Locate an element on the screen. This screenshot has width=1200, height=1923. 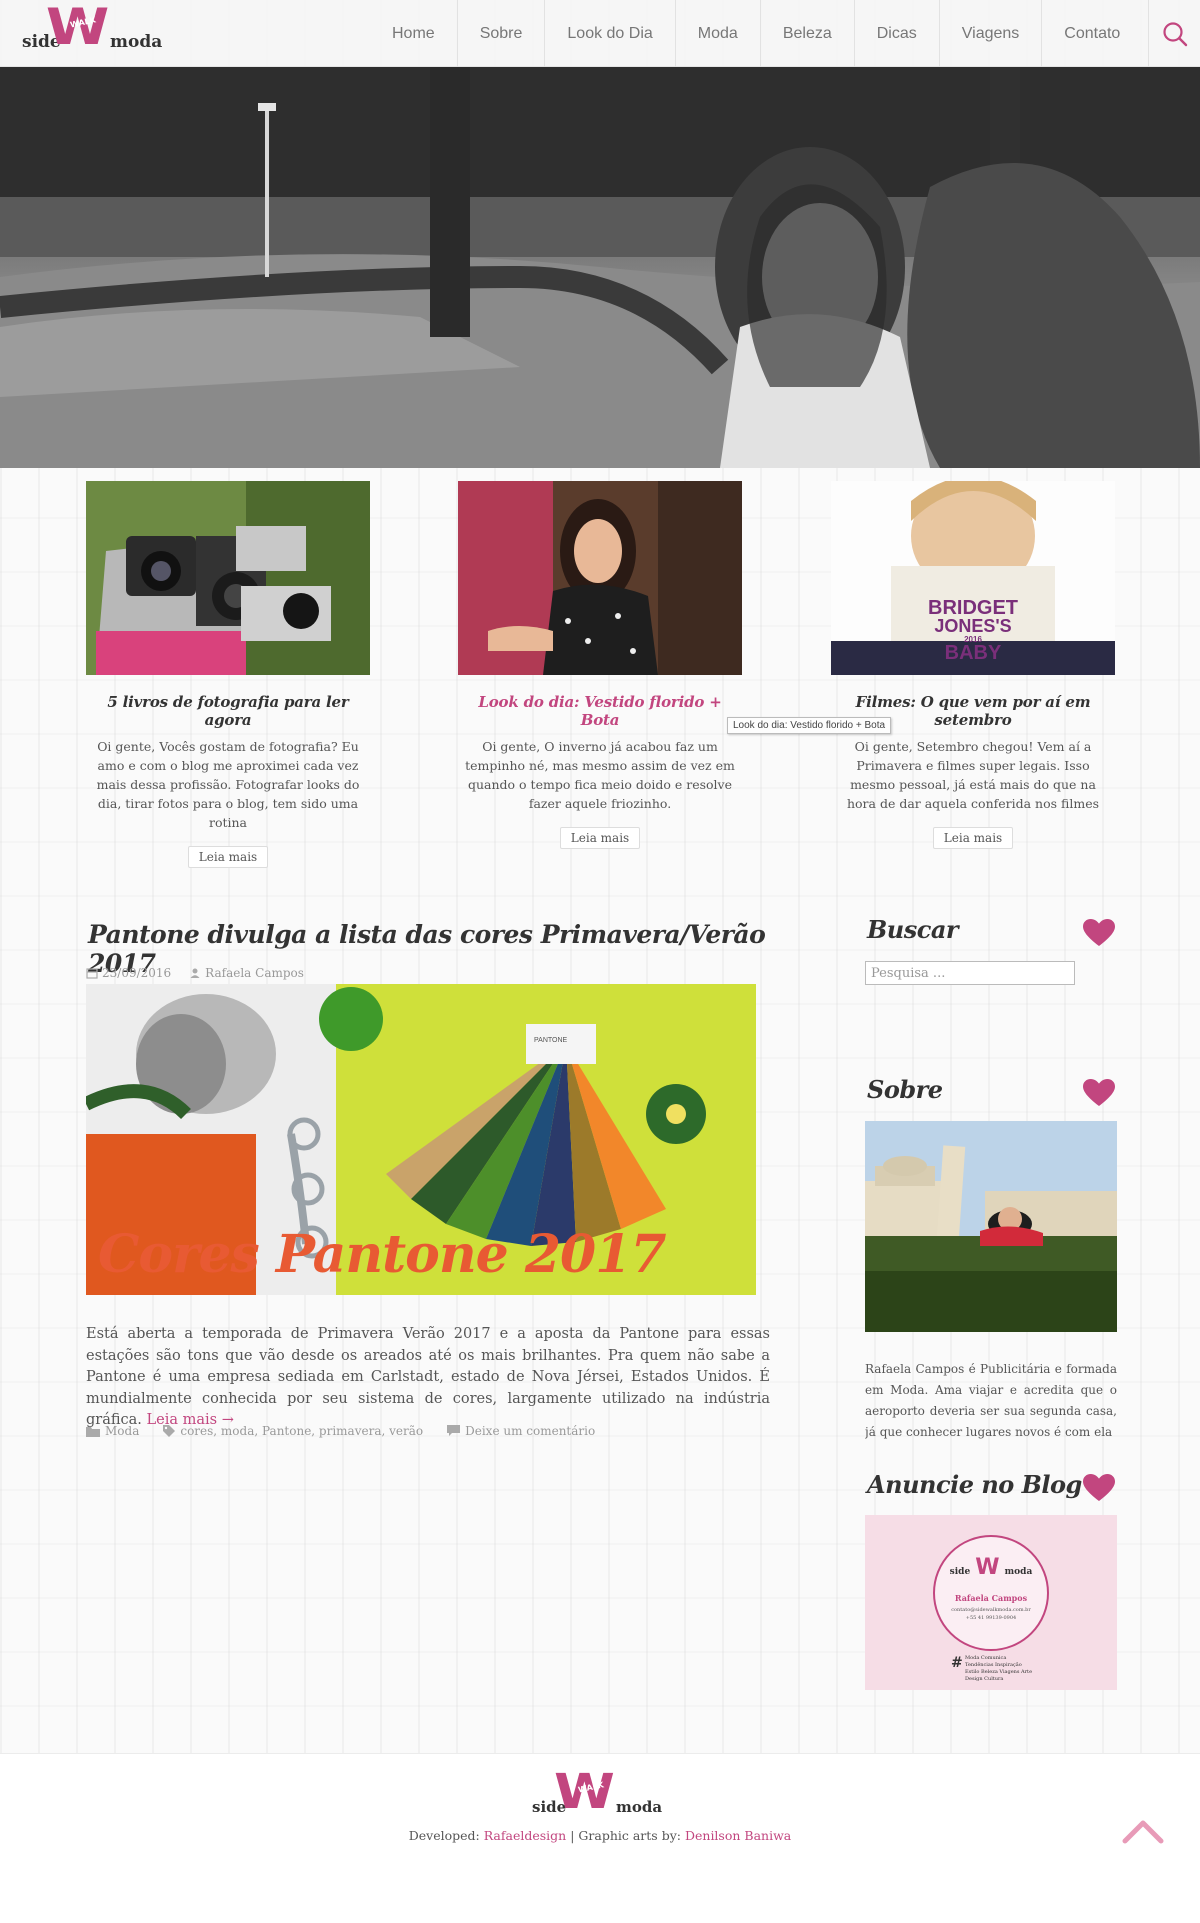
post-category-link: Moda is located at coordinates (122, 1431).